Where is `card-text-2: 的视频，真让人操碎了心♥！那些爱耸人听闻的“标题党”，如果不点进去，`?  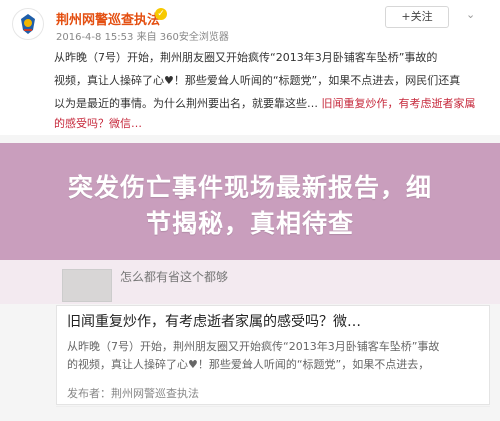 card-text-2: 的视频，真让人操碎了心♥！那些爱耸人听闻的“标题党”，如果不点进去， is located at coordinates (248, 364).